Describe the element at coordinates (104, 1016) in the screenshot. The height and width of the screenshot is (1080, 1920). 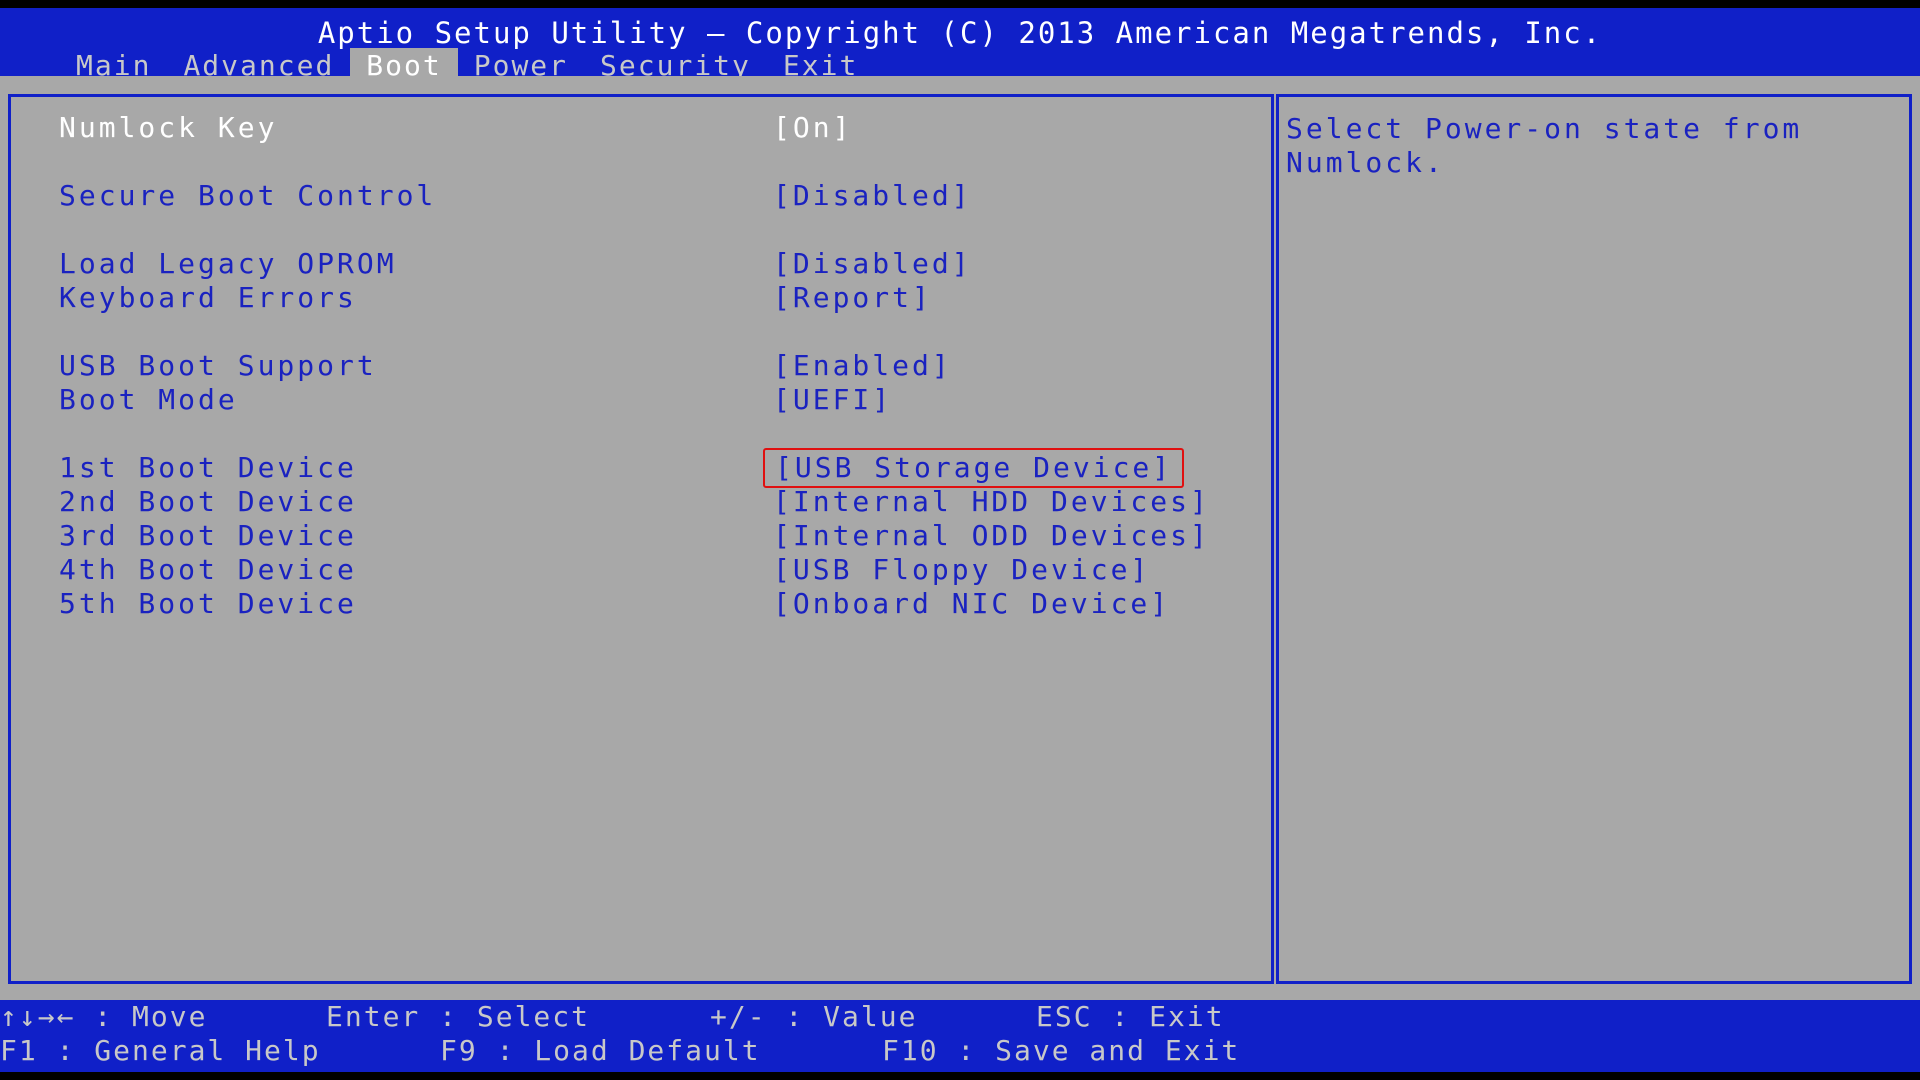
I see `hint-move: ↑↓→← : Move` at that location.